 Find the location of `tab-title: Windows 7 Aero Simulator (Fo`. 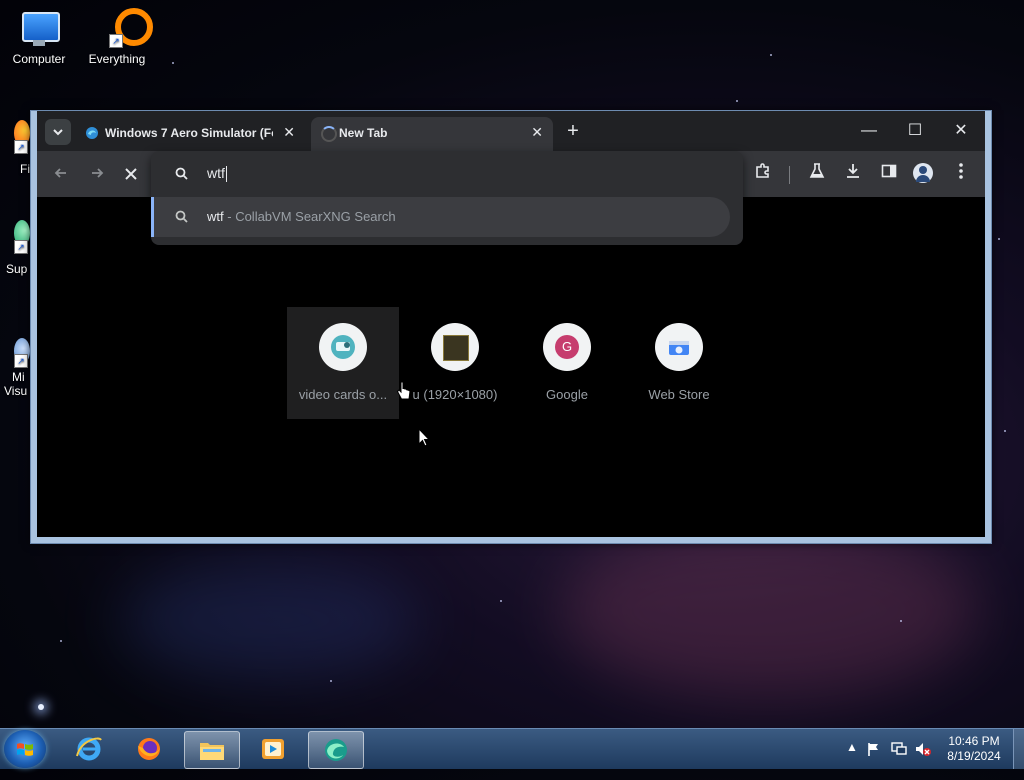

tab-title: Windows 7 Aero Simulator (Fo is located at coordinates (189, 133).